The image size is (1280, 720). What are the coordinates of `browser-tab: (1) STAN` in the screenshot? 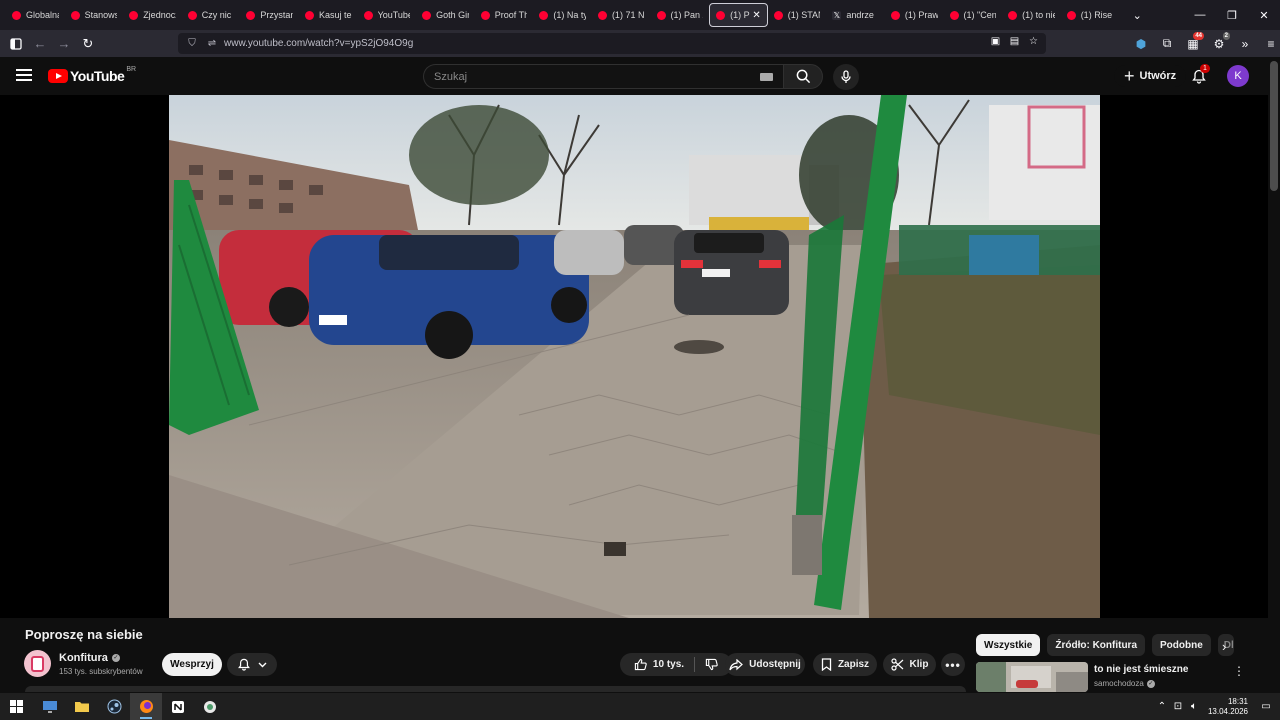 It's located at (797, 15).